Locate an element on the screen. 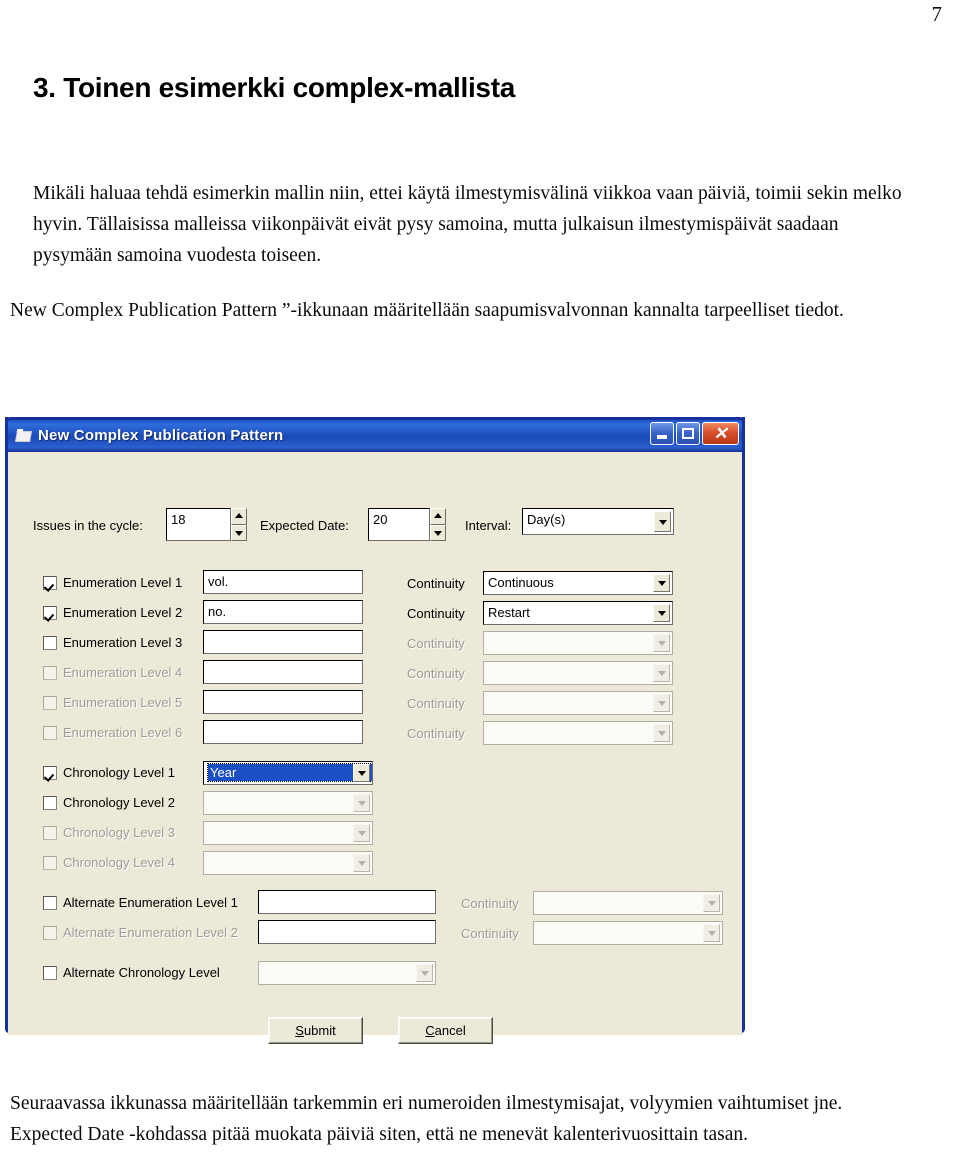 This screenshot has width=960, height=1172. enumeration-level-1-input: vol. is located at coordinates (283, 582).